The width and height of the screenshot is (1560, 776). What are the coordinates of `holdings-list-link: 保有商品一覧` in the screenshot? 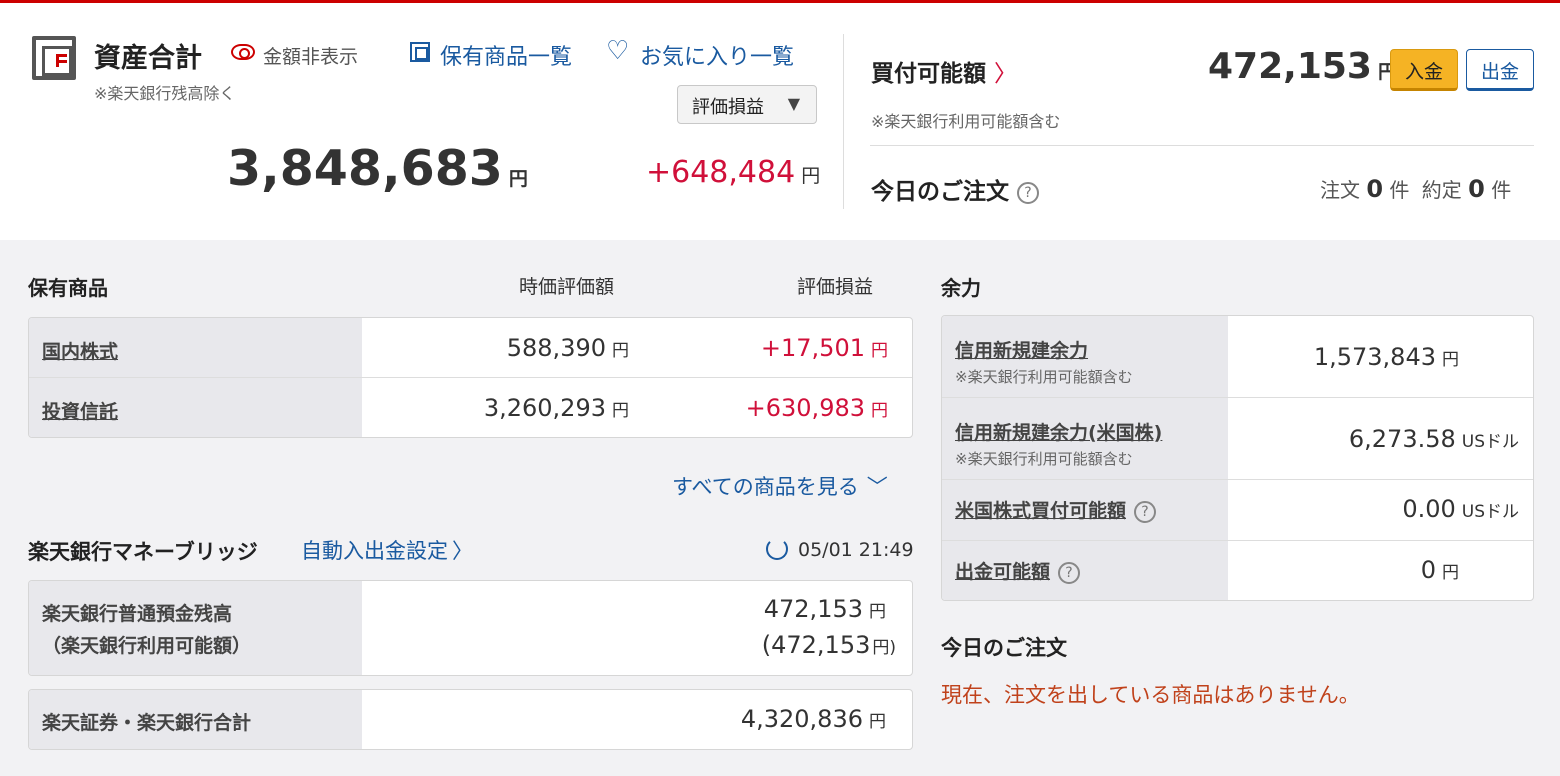 It's located at (506, 55).